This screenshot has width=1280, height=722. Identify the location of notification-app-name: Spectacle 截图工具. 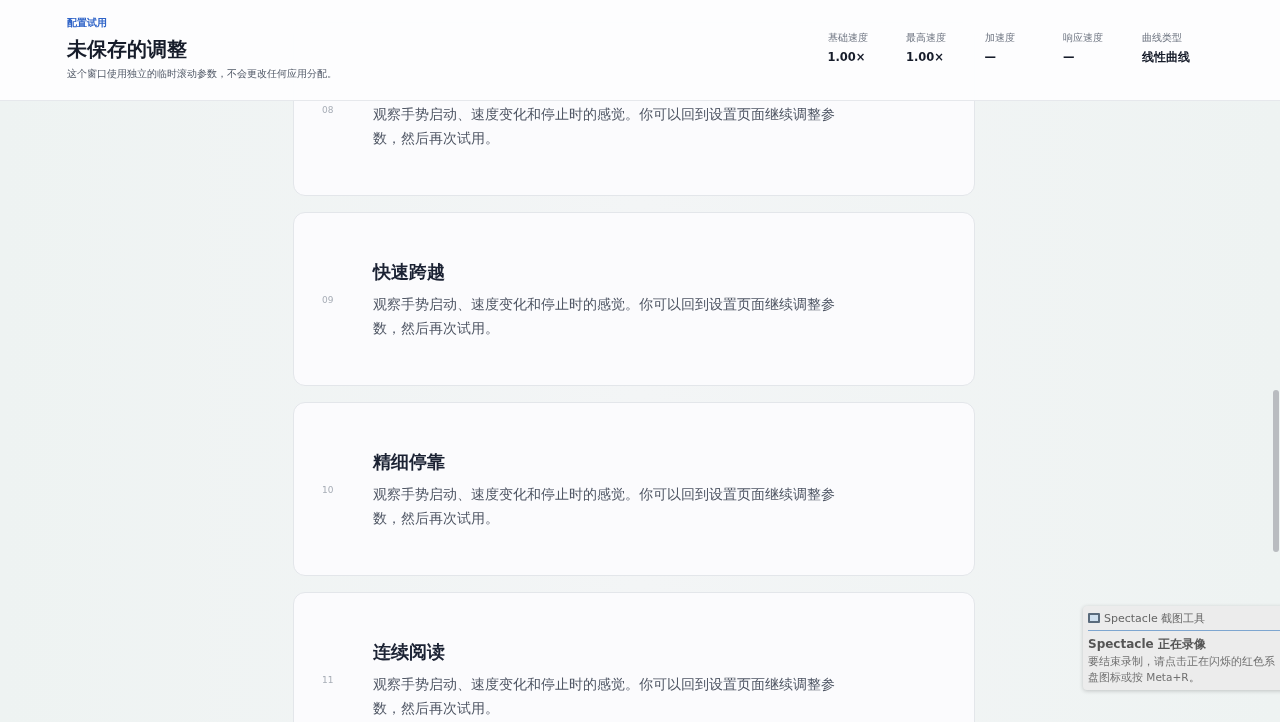
(1155, 618).